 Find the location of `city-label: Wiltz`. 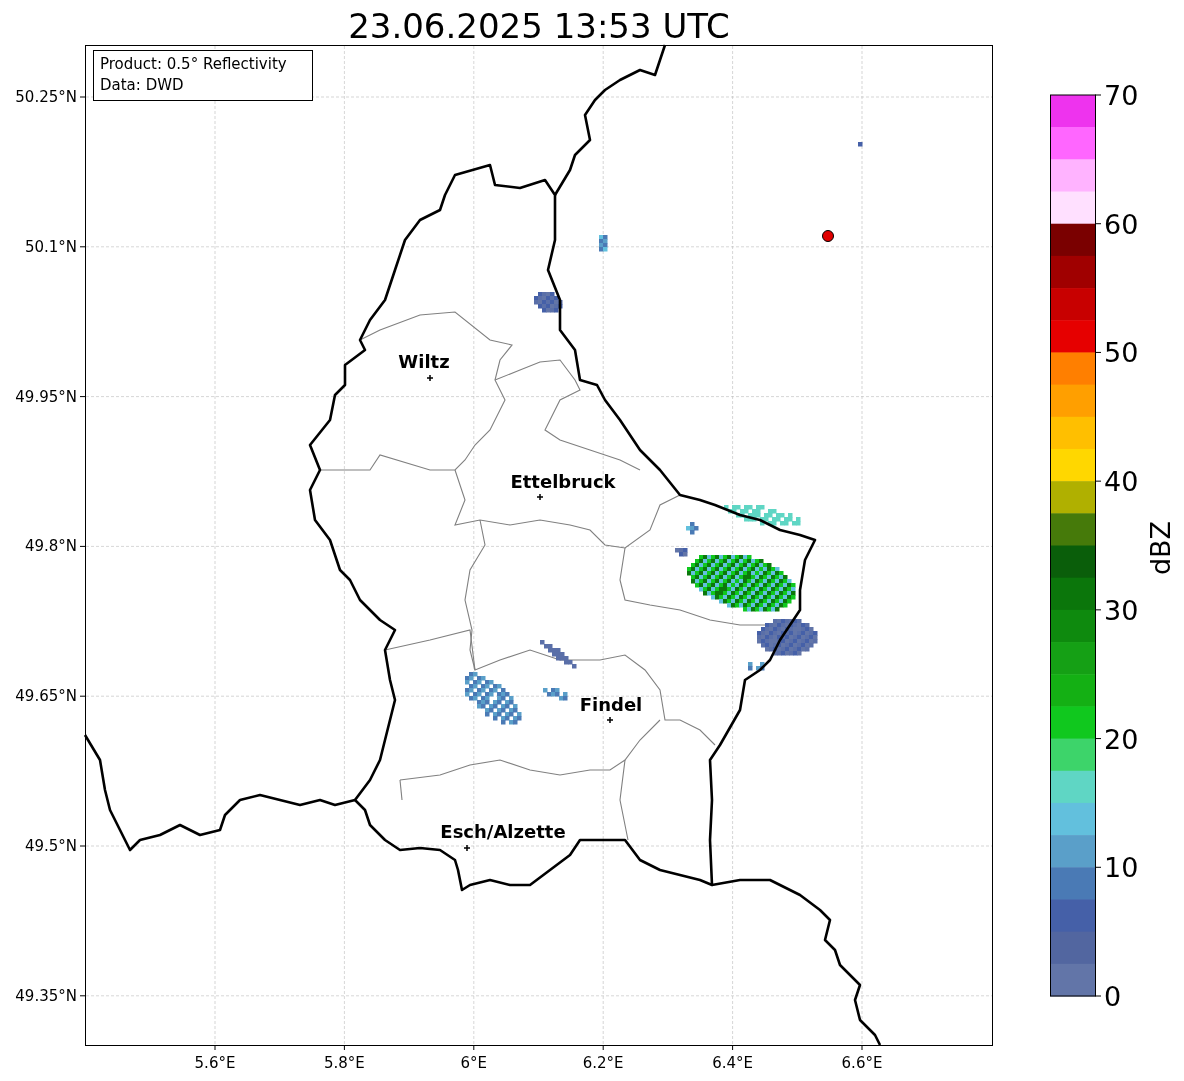

city-label: Wiltz is located at coordinates (424, 361).